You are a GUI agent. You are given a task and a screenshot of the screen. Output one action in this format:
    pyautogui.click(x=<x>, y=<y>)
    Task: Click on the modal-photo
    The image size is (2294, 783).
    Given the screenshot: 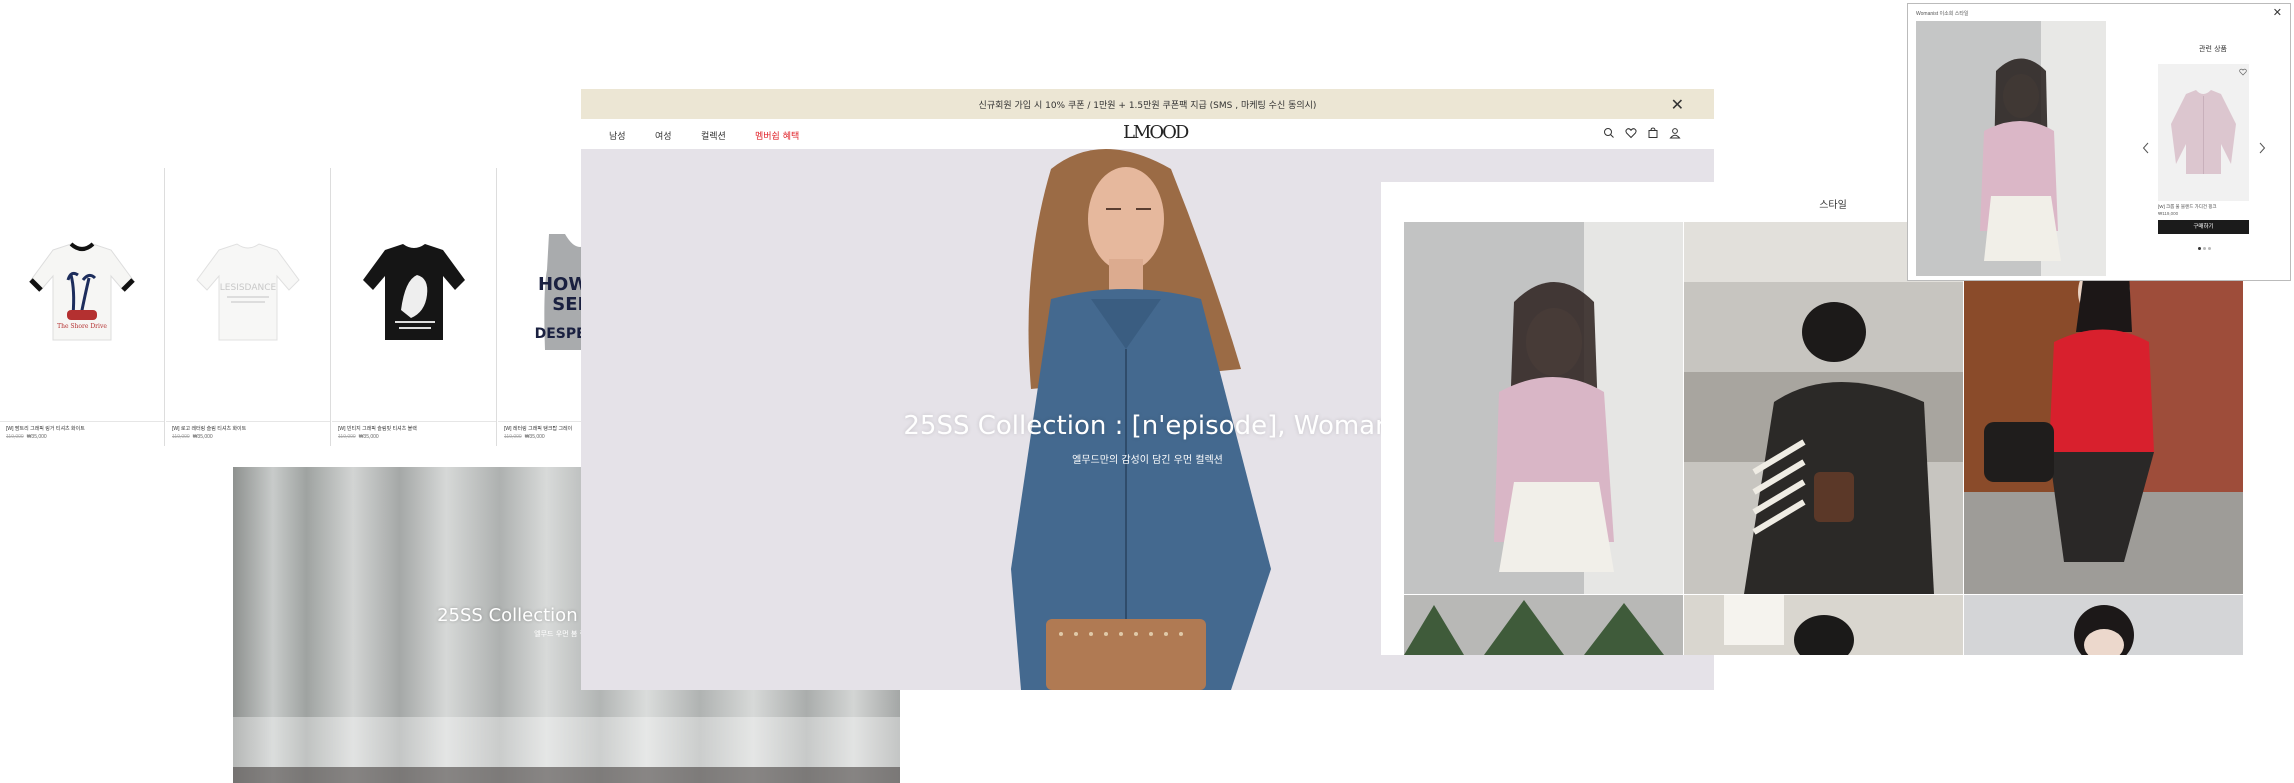 What is the action you would take?
    pyautogui.click(x=2011, y=148)
    